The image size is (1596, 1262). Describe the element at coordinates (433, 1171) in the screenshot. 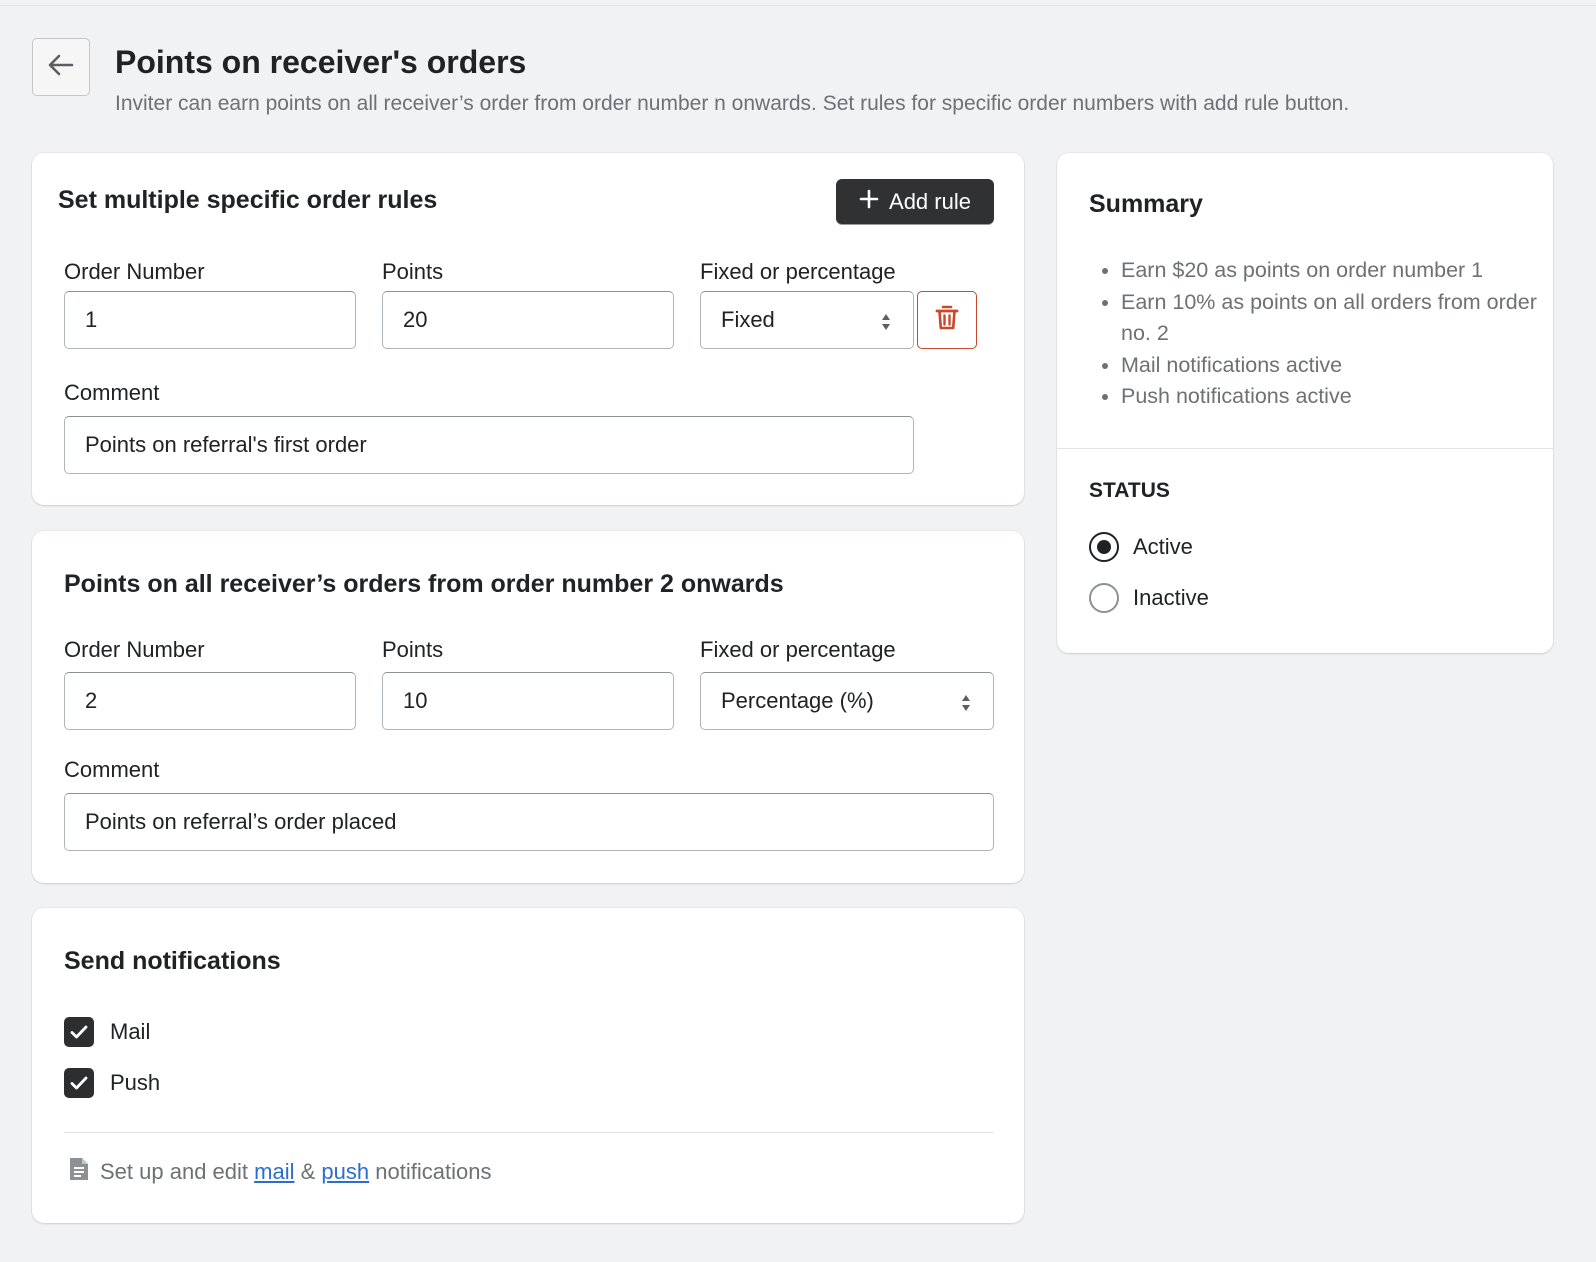

I see `footer-suffix: notifications` at that location.